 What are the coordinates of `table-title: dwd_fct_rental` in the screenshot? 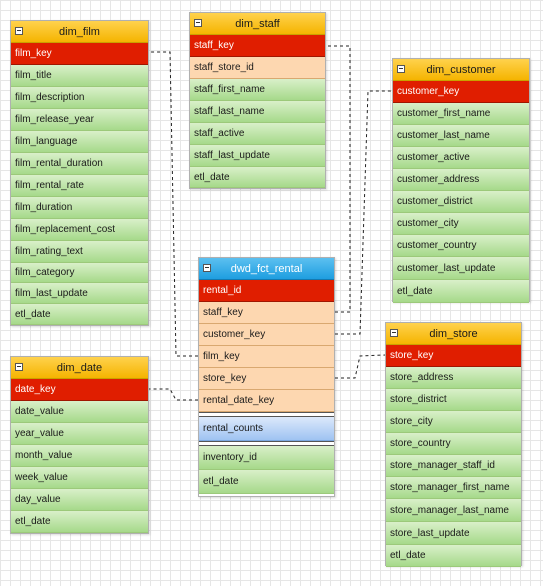 It's located at (266, 269).